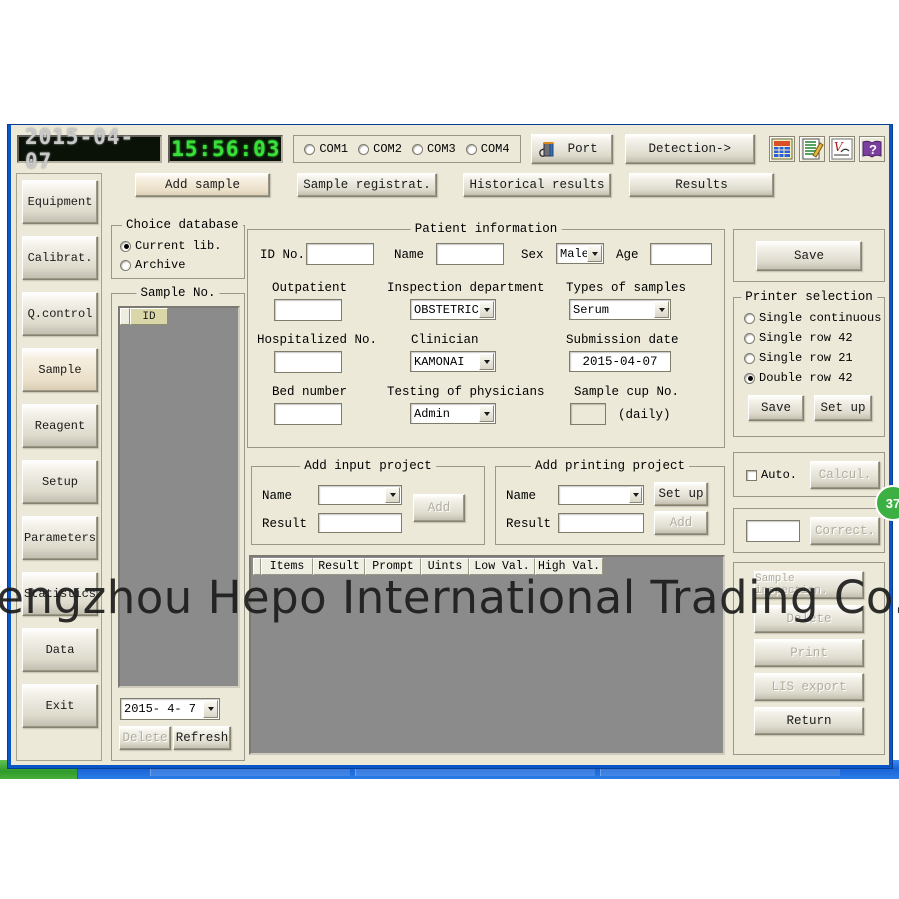  I want to click on printer-option-single-row-42: Single row 42, so click(798, 338).